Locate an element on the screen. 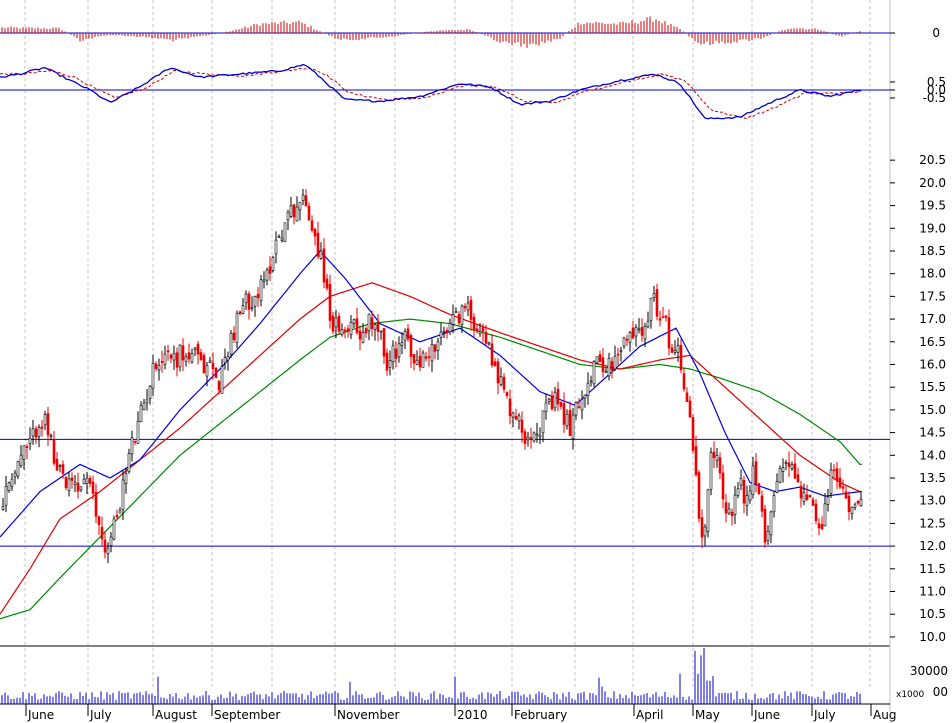 The image size is (952, 723). price-tick-label: 12.0 is located at coordinates (932, 546).